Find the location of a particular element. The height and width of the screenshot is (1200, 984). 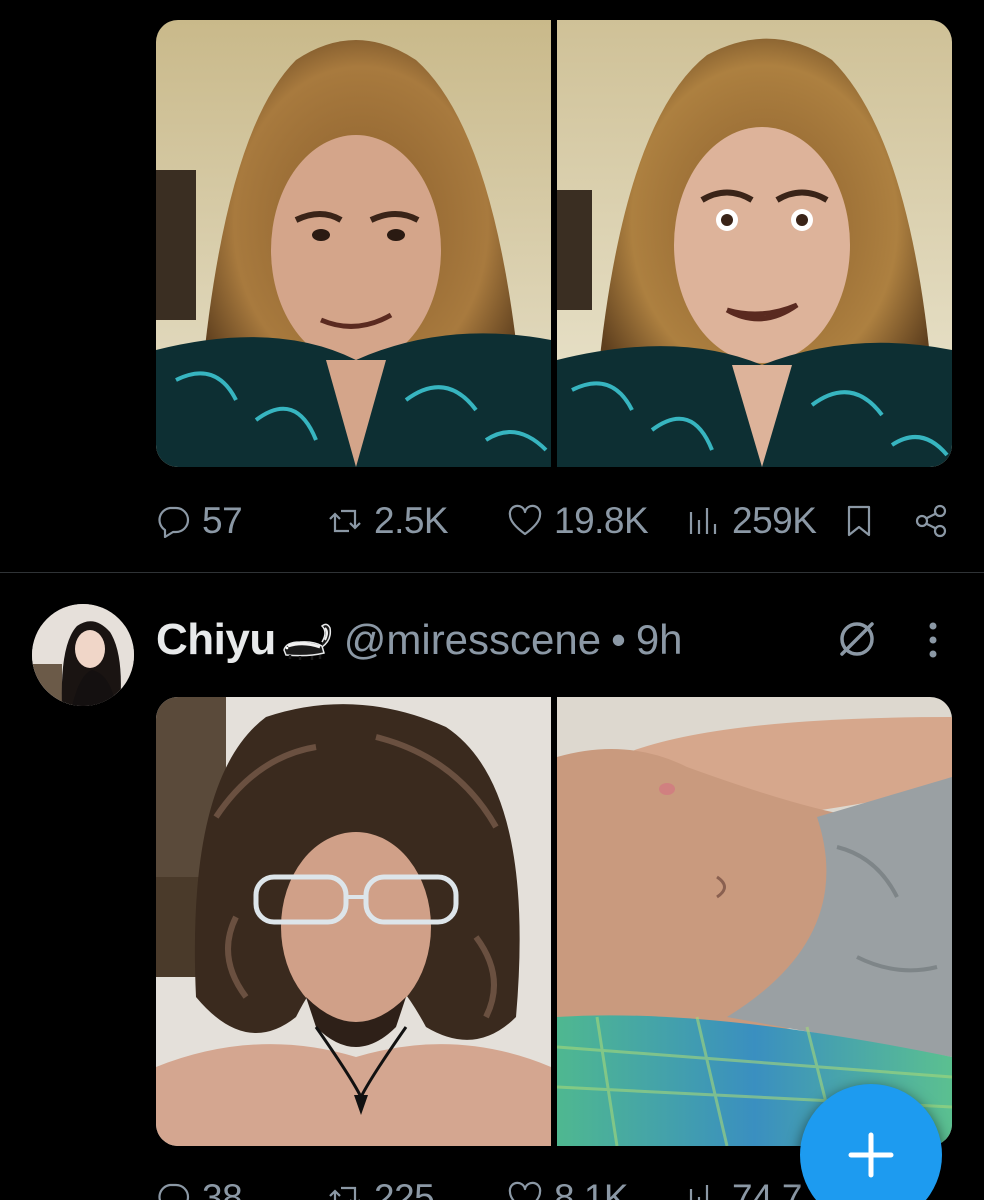

tweet1-bookmark-button is located at coordinates (859, 521).